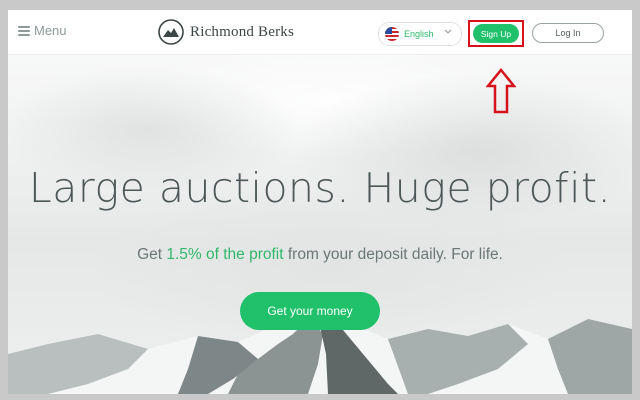  I want to click on language-select: English, so click(420, 34).